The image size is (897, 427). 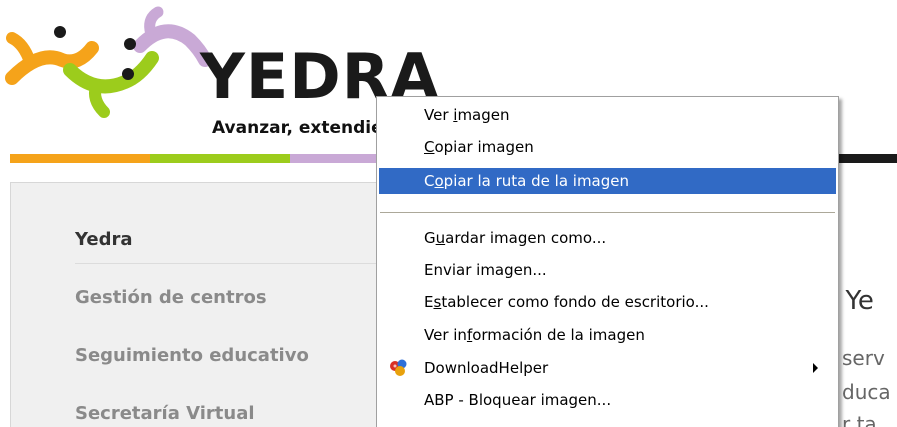 What do you see at coordinates (484, 147) in the screenshot?
I see `ctx-label: opiar imagen` at bounding box center [484, 147].